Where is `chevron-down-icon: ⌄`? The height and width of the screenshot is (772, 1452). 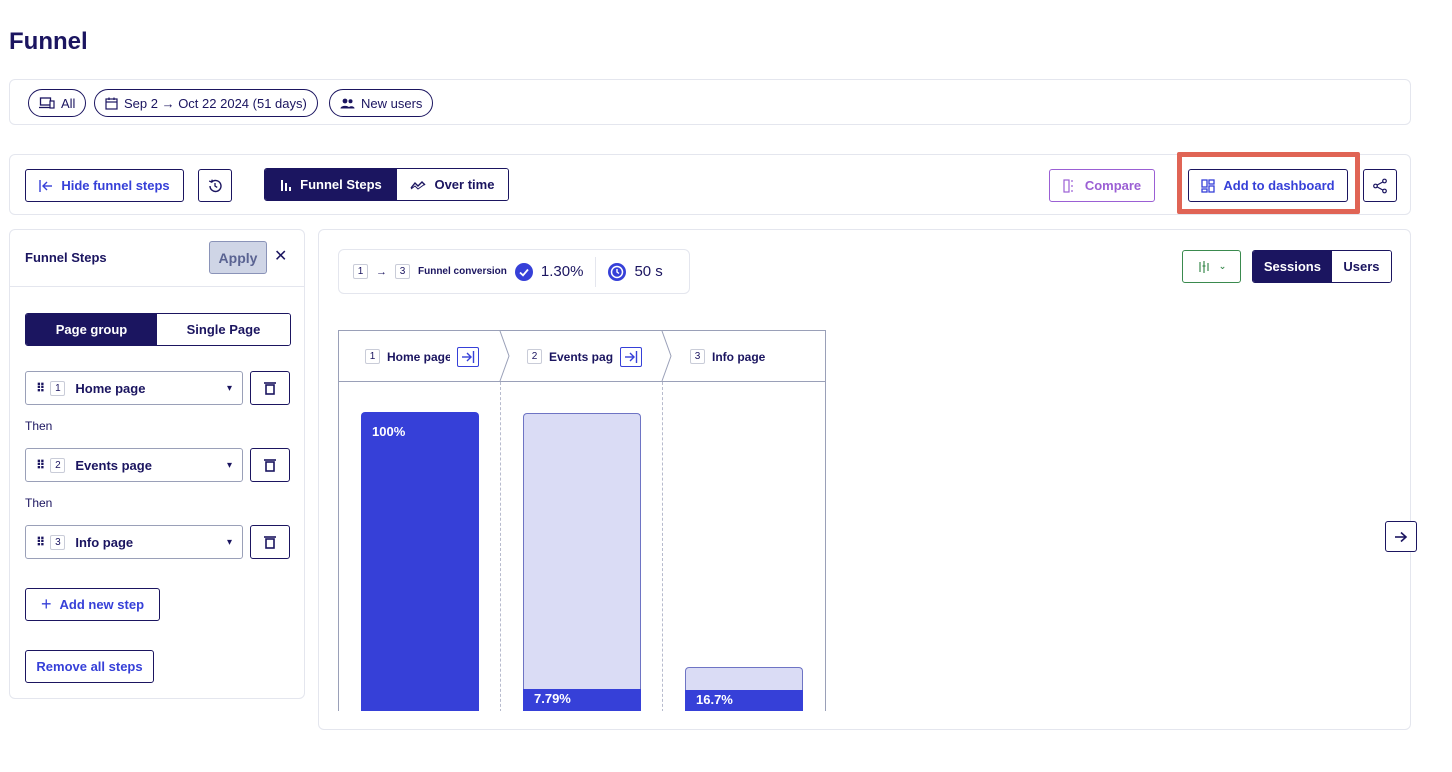 chevron-down-icon: ⌄ is located at coordinates (1222, 266).